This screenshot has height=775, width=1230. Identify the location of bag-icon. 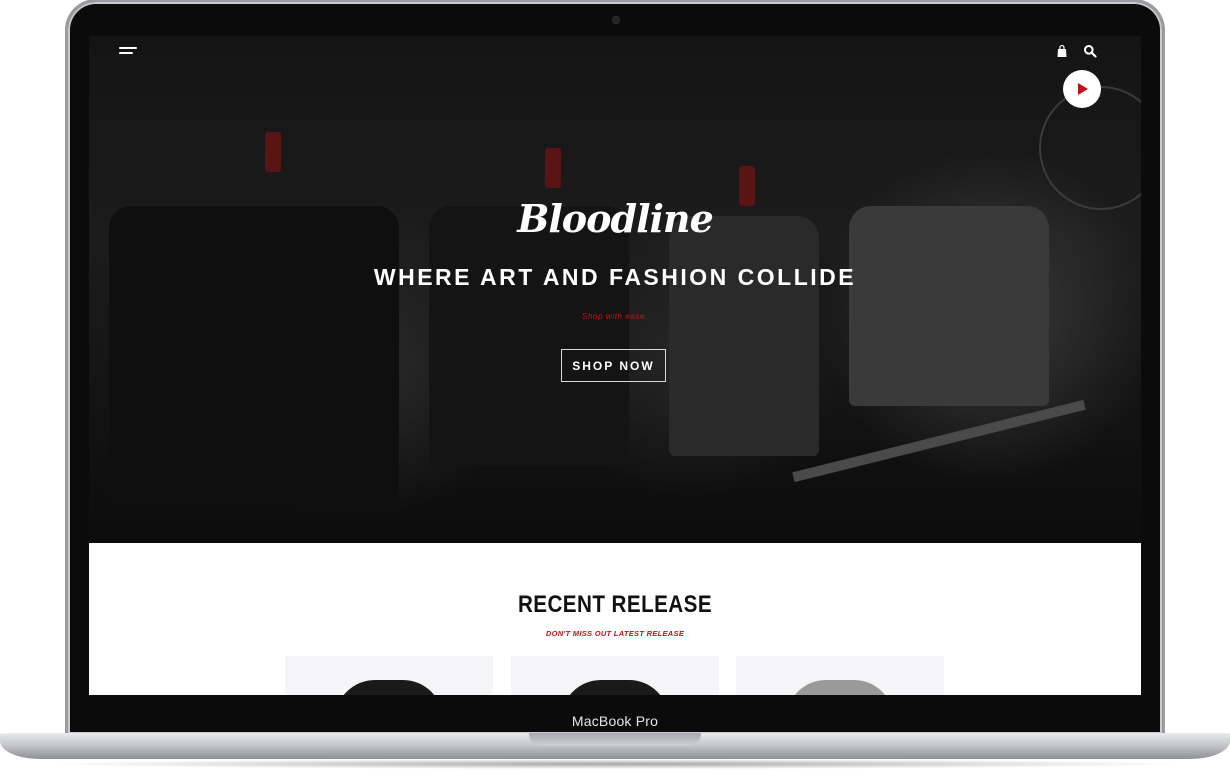
(1062, 51).